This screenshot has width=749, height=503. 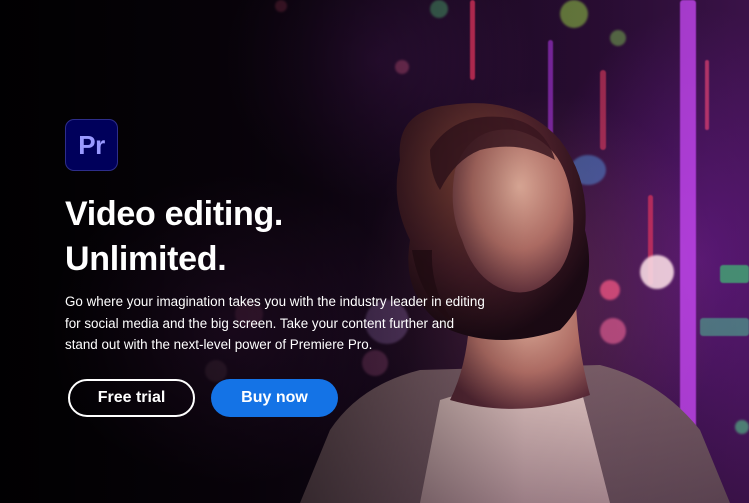 What do you see at coordinates (174, 214) in the screenshot?
I see `headline-line-1: Video editing.` at bounding box center [174, 214].